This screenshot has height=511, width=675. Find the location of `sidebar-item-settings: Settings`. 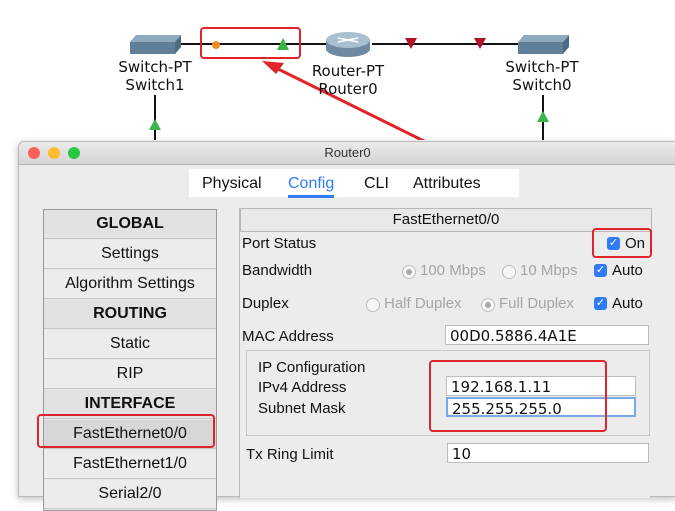

sidebar-item-settings: Settings is located at coordinates (130, 254).